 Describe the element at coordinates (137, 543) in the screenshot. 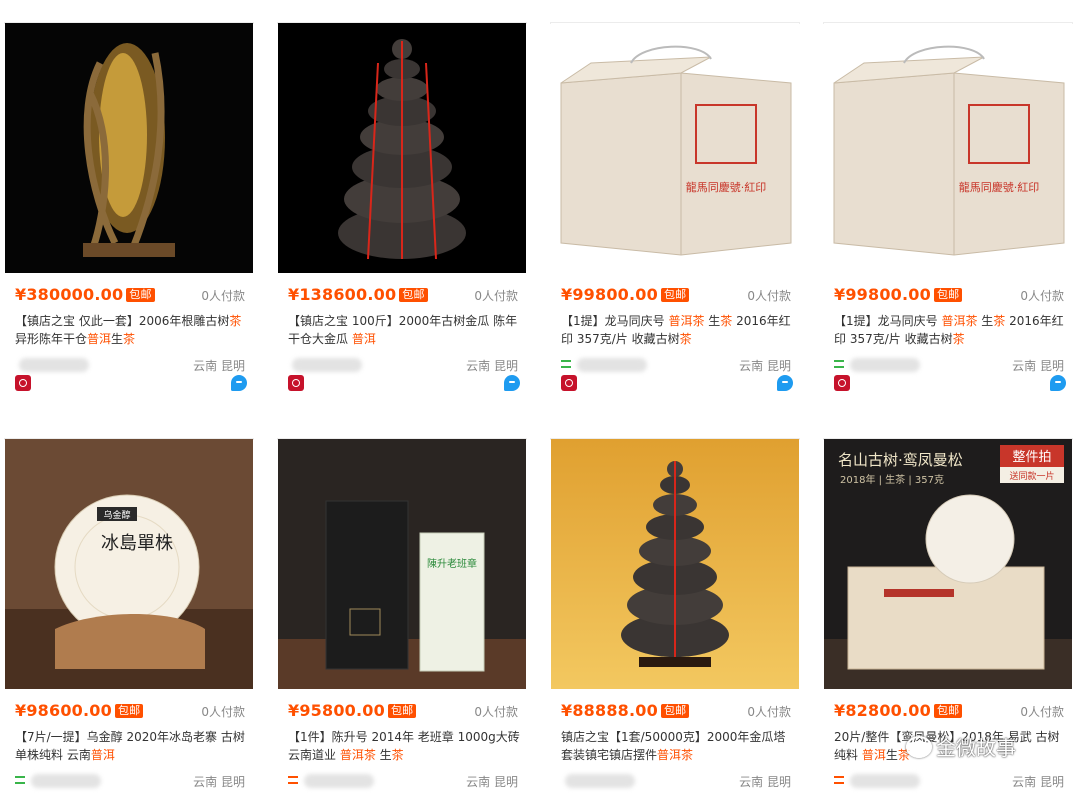

I see `cake-title: 冰島單株` at that location.